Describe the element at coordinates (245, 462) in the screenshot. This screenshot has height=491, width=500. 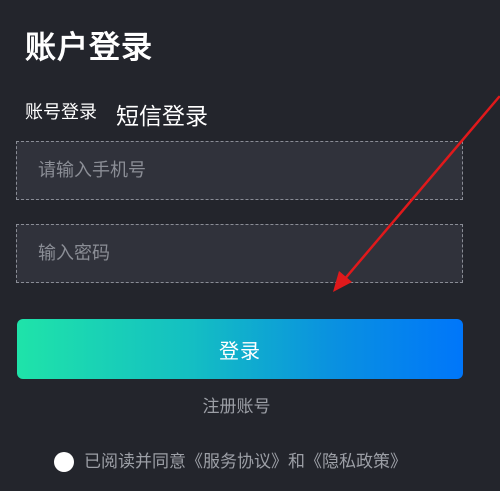
I see `agreement-text: 已阅读并同意《服务协议》和《隐私政策》` at that location.